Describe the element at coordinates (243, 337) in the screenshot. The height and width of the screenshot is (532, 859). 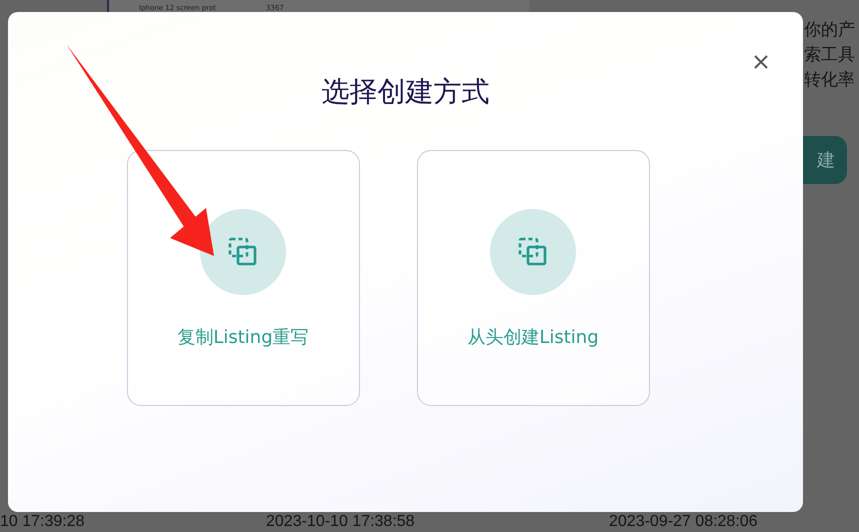
I see `option-label: 复制Listing重写` at that location.